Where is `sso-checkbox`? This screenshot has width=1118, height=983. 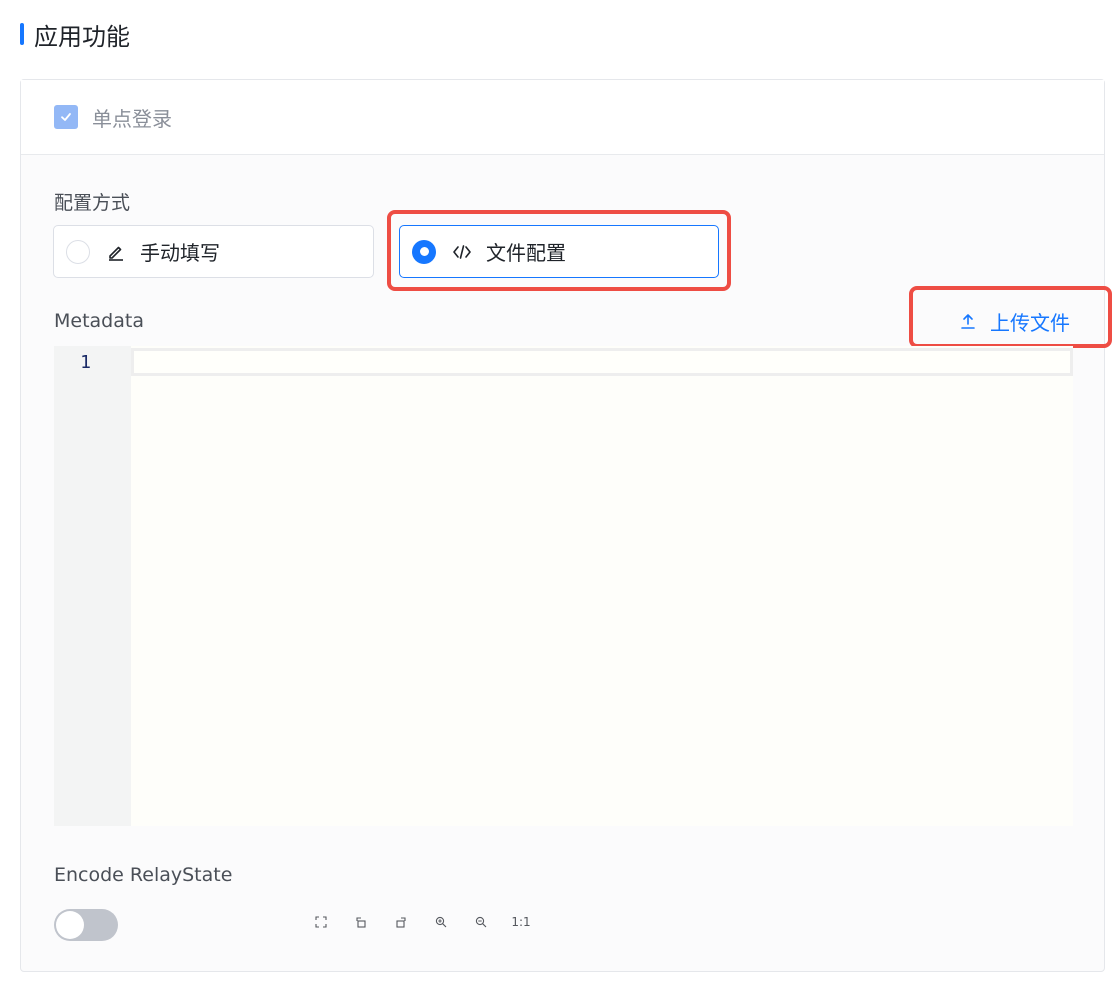 sso-checkbox is located at coordinates (66, 117).